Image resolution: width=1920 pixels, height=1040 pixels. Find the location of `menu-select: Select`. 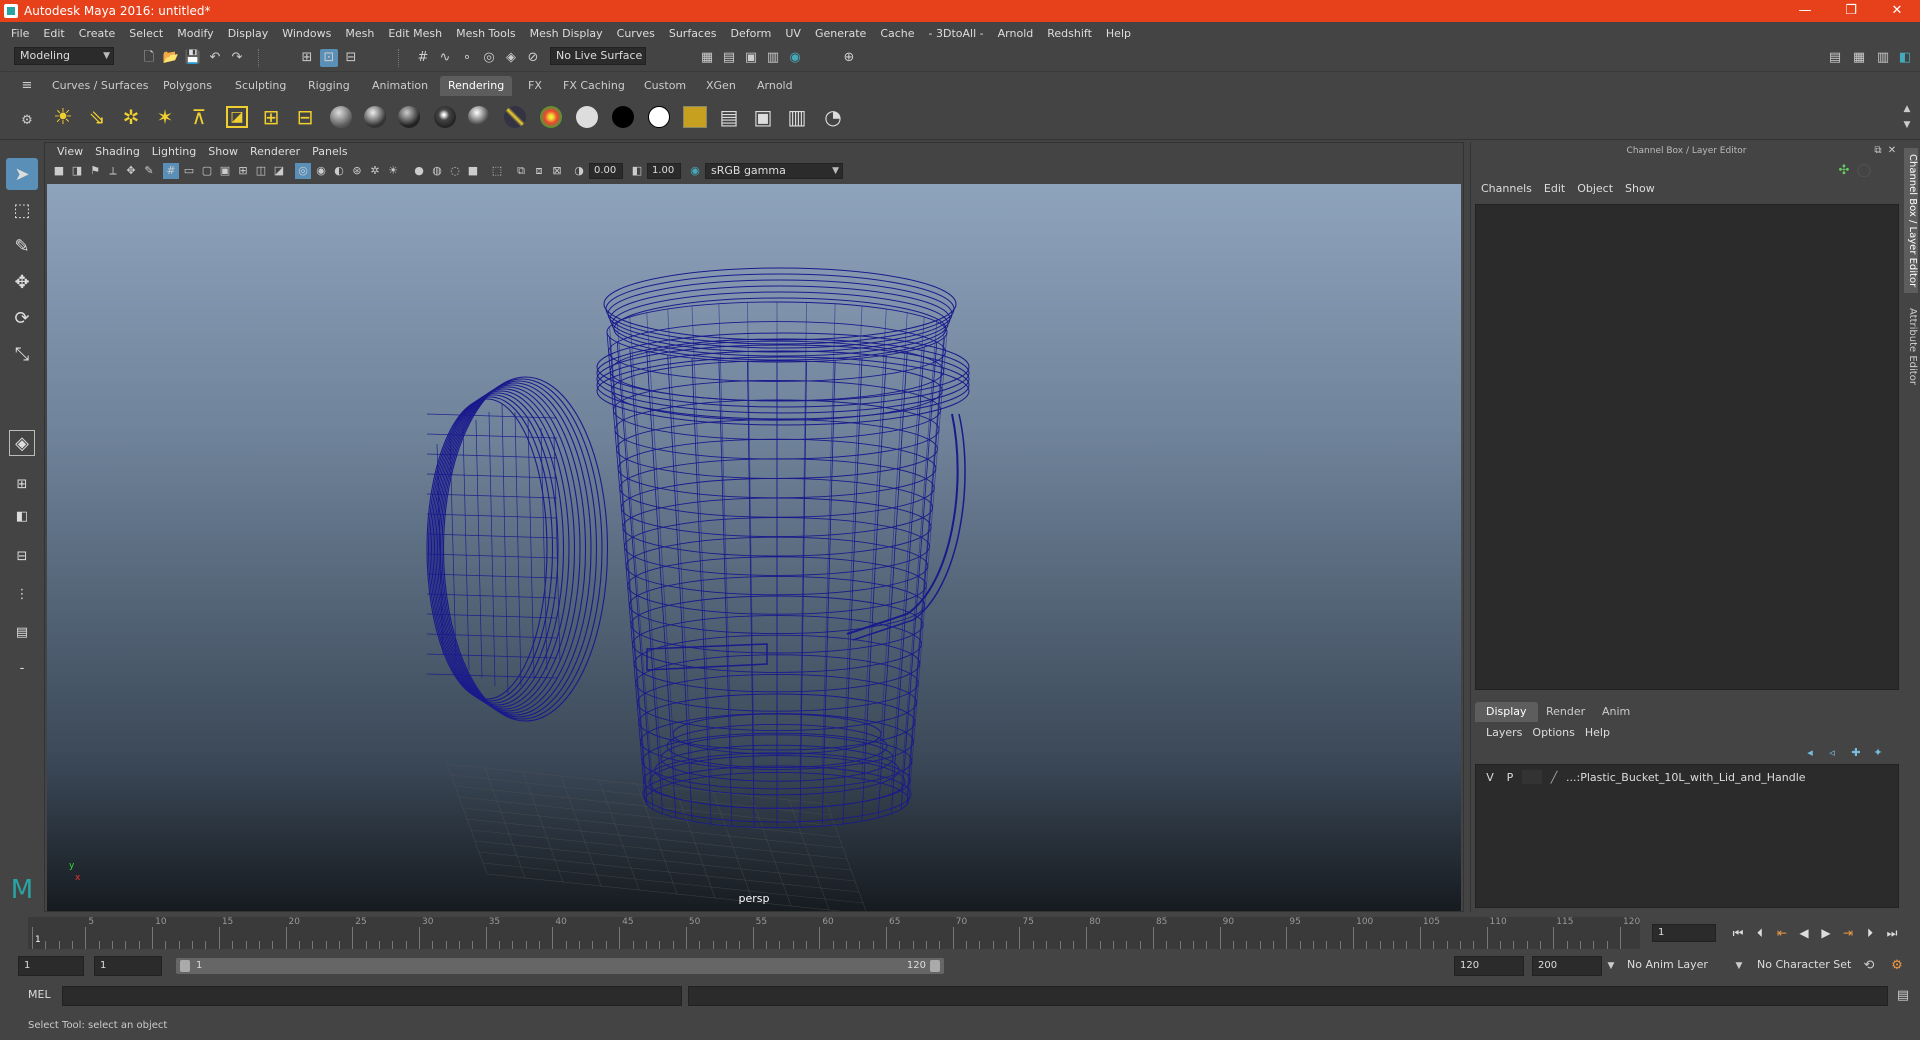

menu-select: Select is located at coordinates (146, 33).